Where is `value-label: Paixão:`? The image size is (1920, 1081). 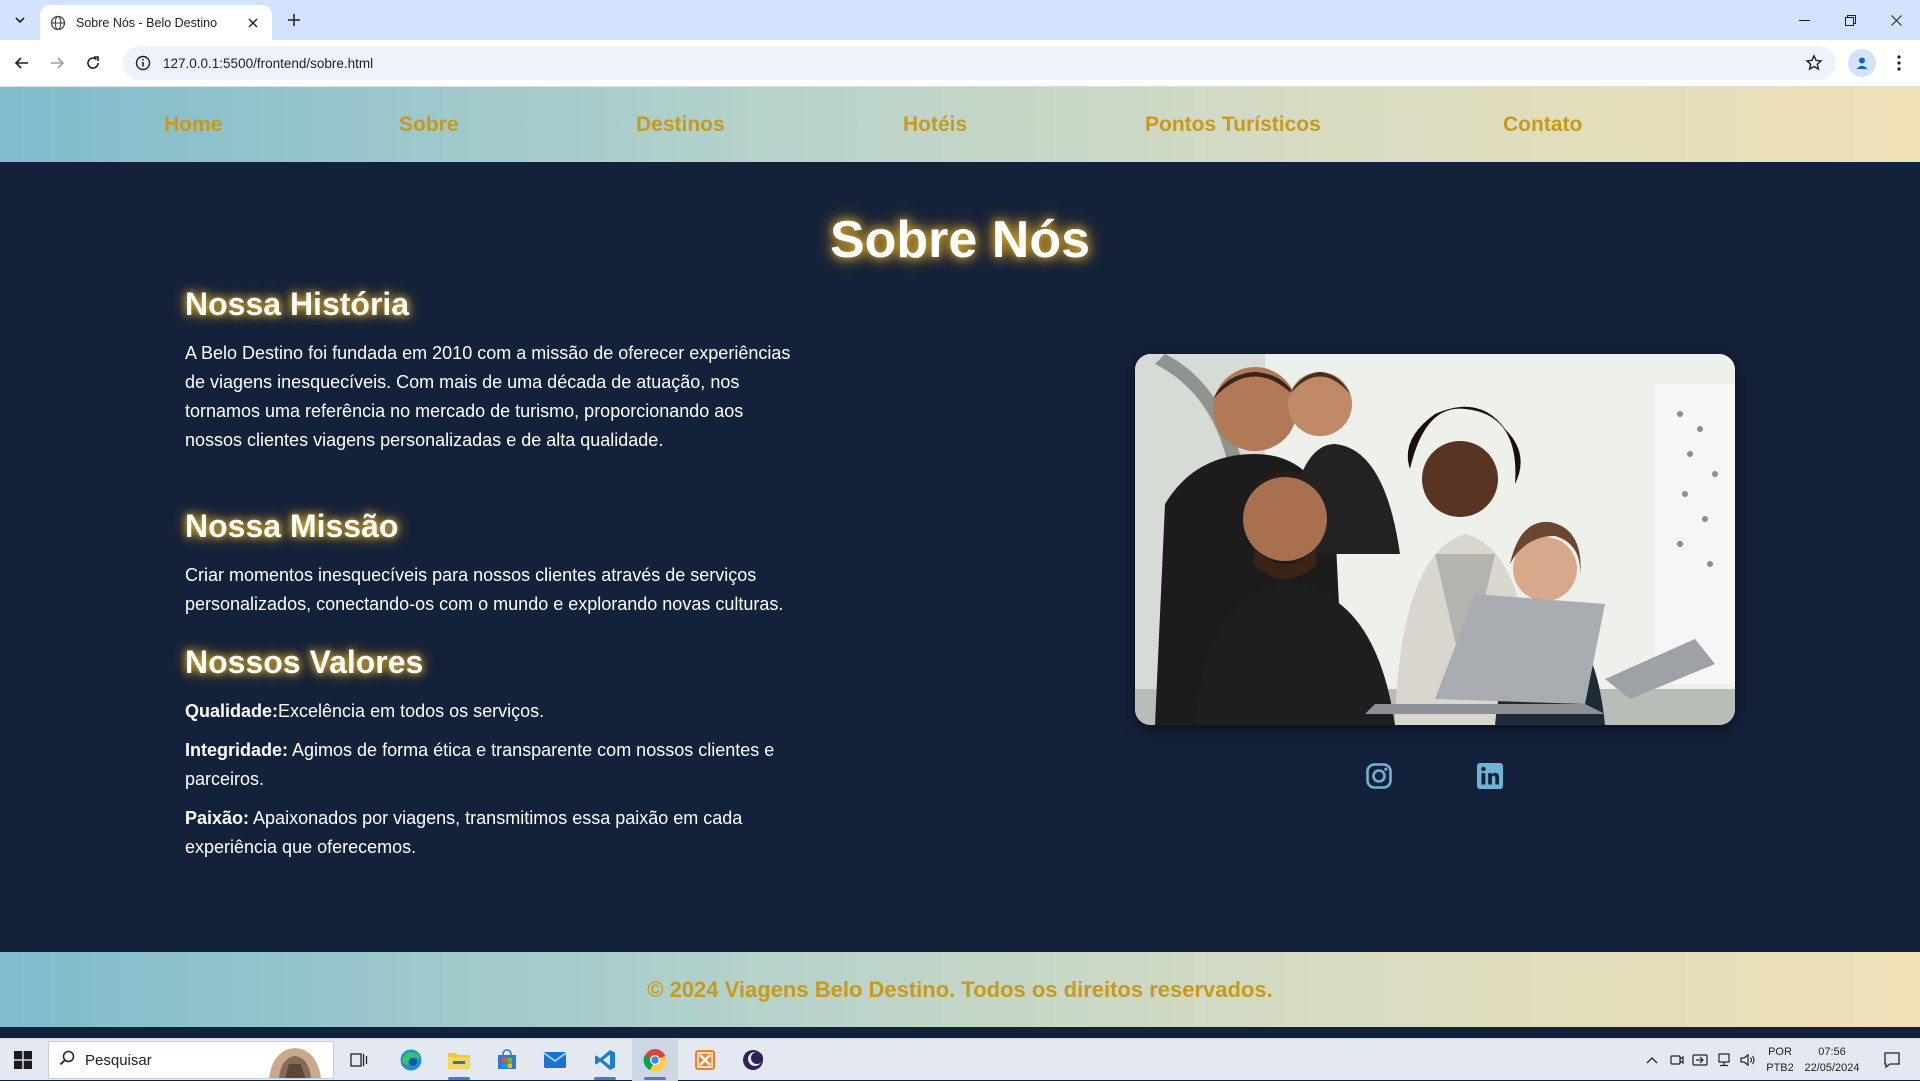
value-label: Paixão: is located at coordinates (217, 818).